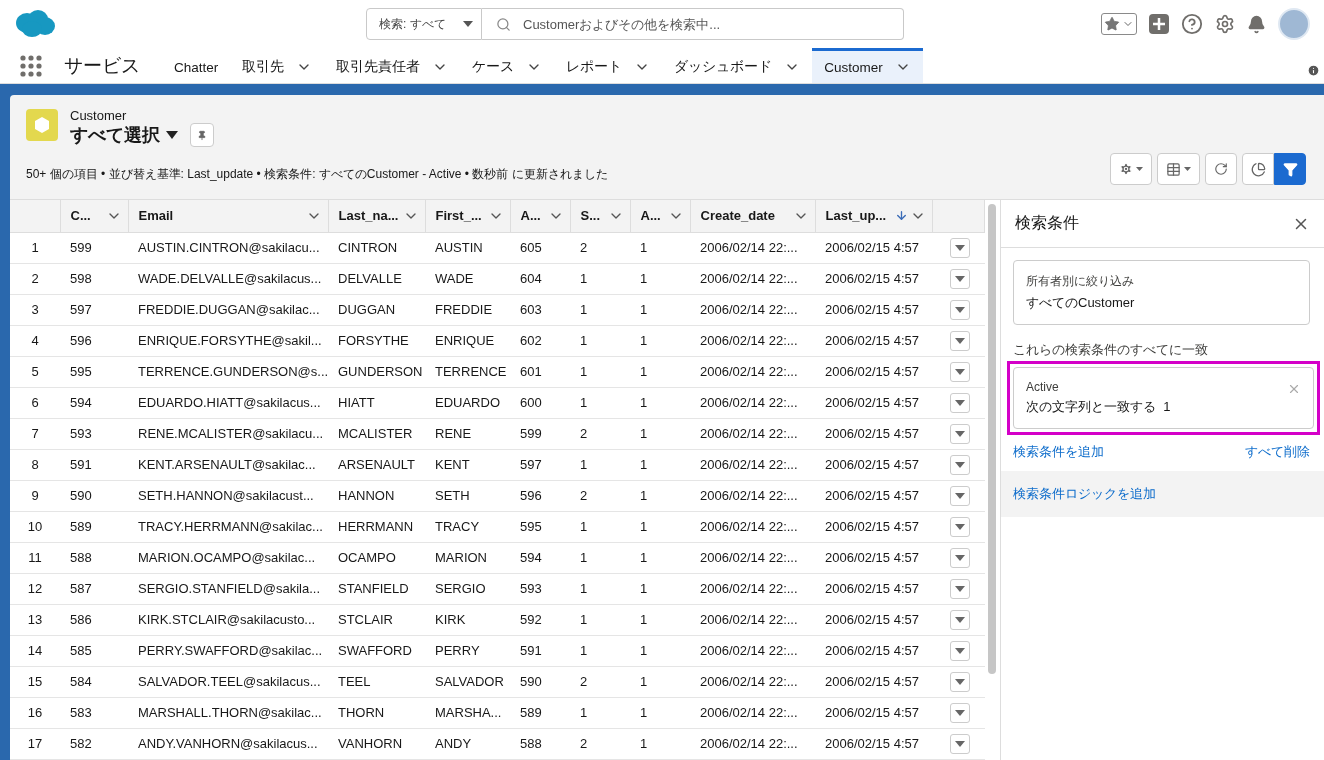 The width and height of the screenshot is (1324, 760). Describe the element at coordinates (202, 135) in the screenshot. I see `pin-button` at that location.